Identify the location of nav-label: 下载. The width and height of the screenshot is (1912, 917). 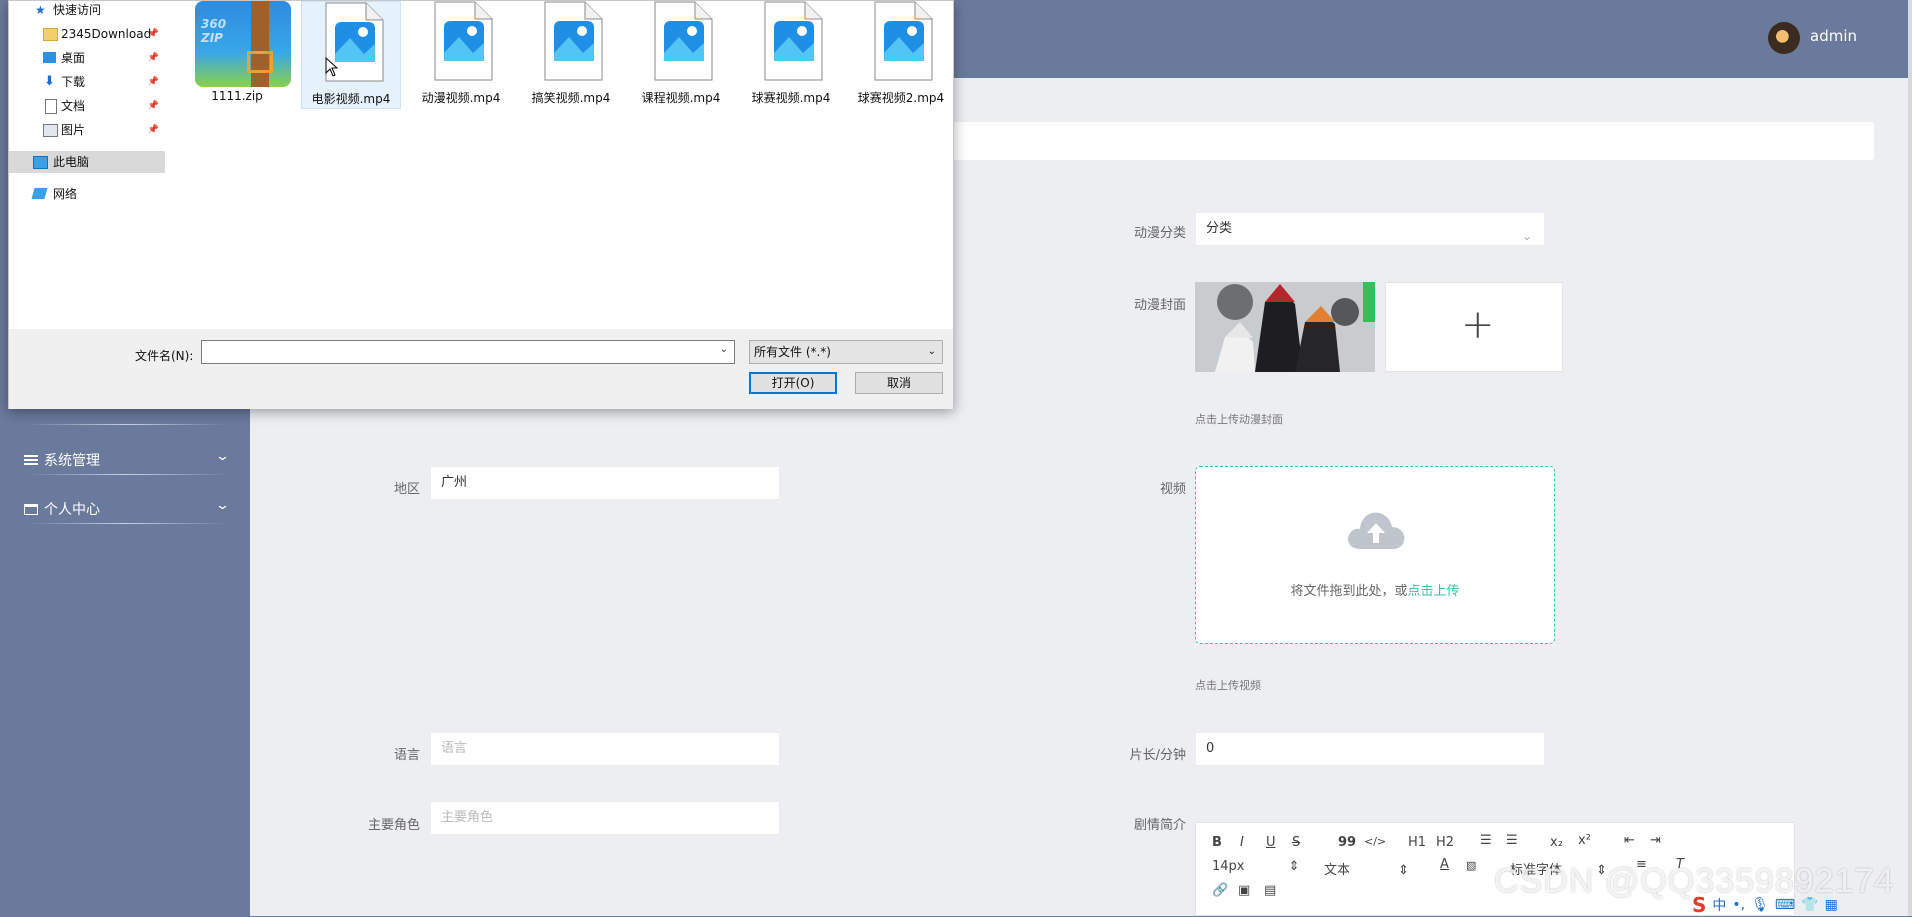
(73, 82).